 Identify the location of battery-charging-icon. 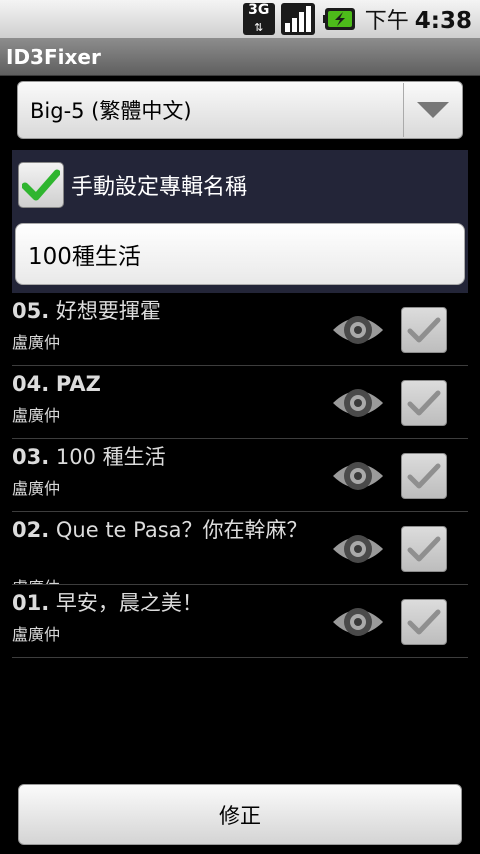
(338, 19).